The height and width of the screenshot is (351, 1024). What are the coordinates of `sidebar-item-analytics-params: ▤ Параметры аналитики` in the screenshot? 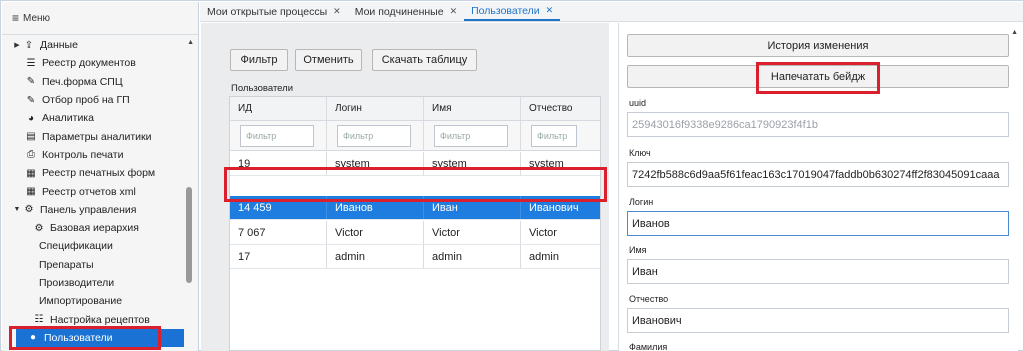 It's located at (95, 136).